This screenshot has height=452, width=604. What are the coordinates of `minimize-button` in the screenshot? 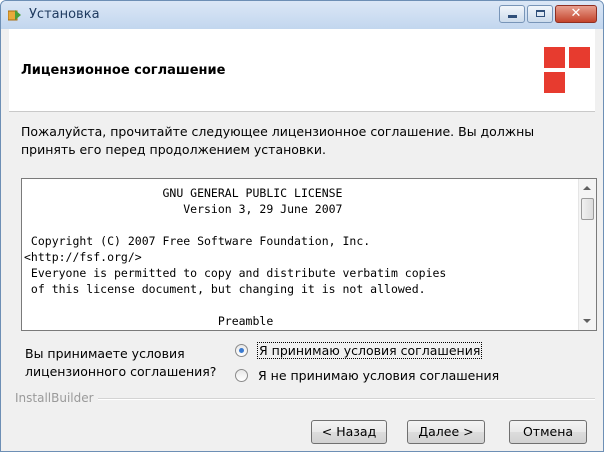 It's located at (512, 14).